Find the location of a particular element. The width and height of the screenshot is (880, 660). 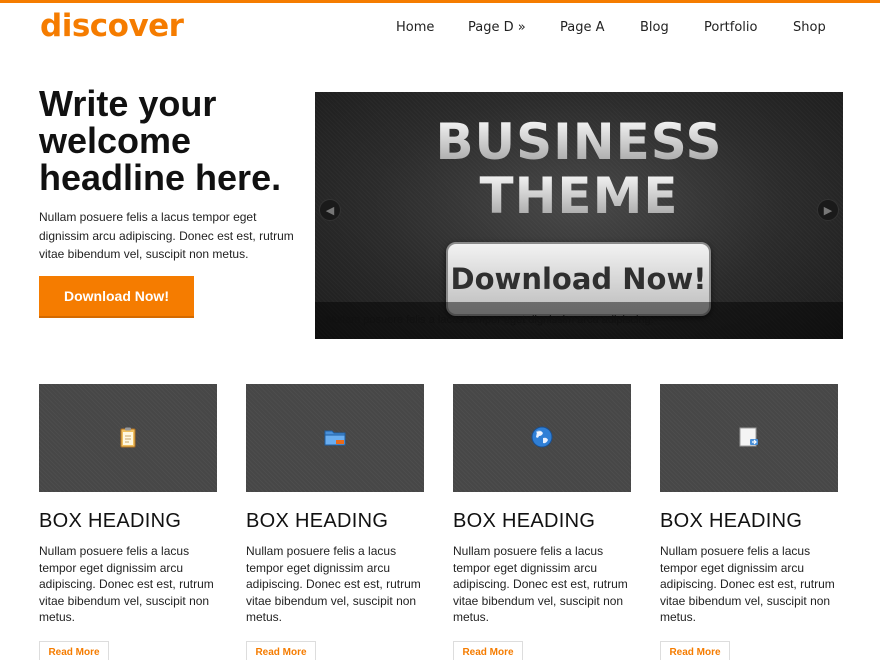

folder-icon is located at coordinates (335, 438).